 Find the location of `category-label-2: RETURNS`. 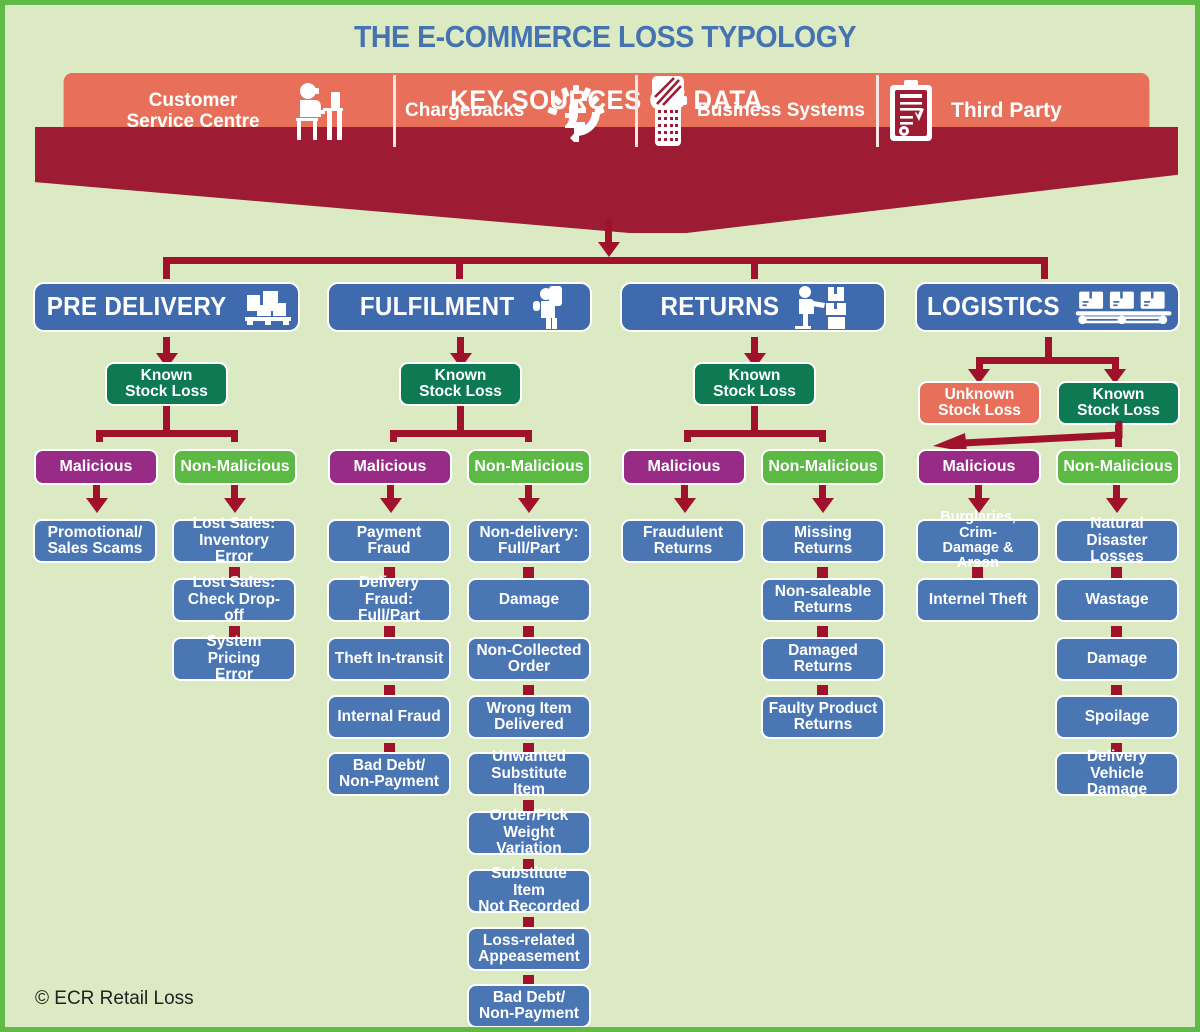

category-label-2: RETURNS is located at coordinates (719, 306).